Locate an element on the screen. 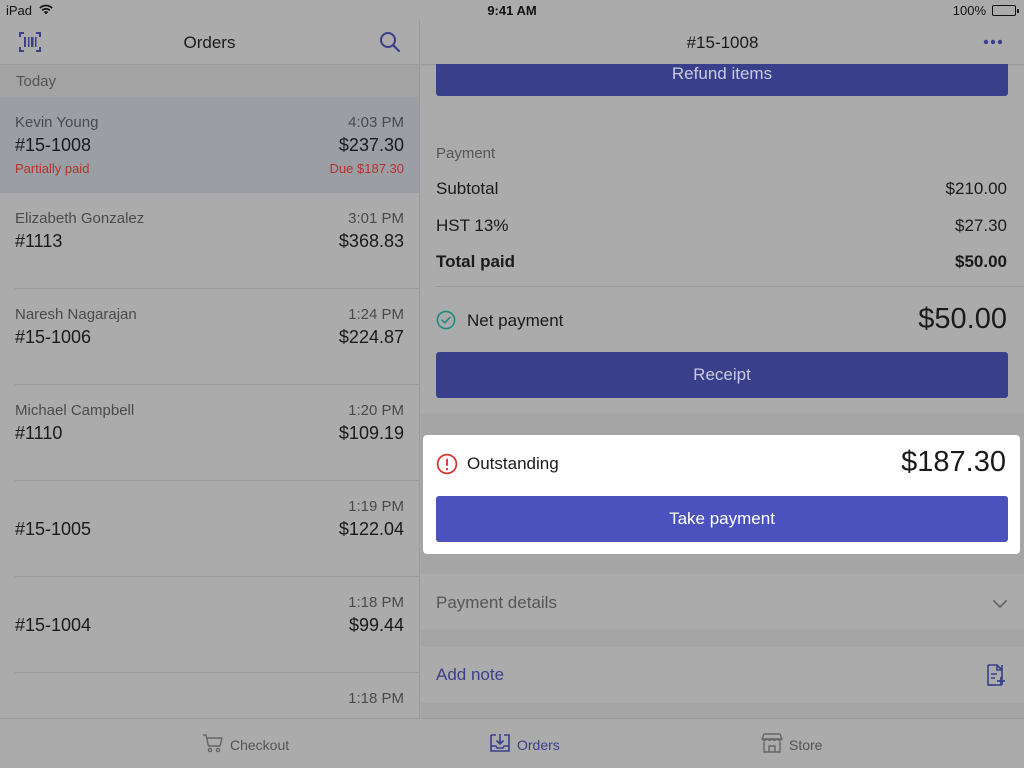  order-row: 1:19 PM #15-1005 $122.04 is located at coordinates (209, 529).